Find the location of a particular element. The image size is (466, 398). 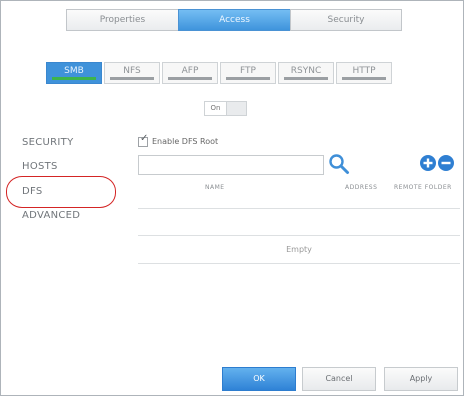

tab-ftp-label: FTP is located at coordinates (248, 71).